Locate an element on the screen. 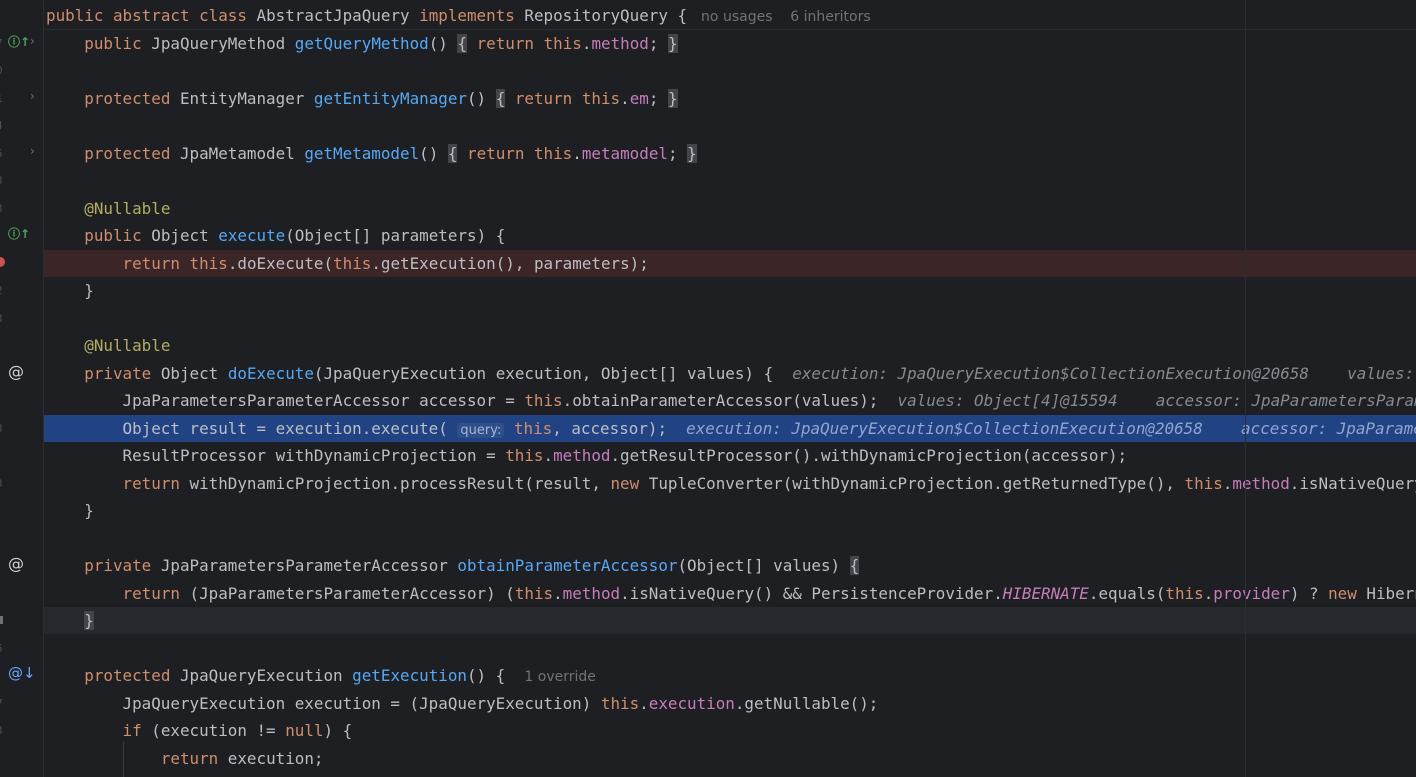  gutter-line: 1› is located at coordinates (21, 98).